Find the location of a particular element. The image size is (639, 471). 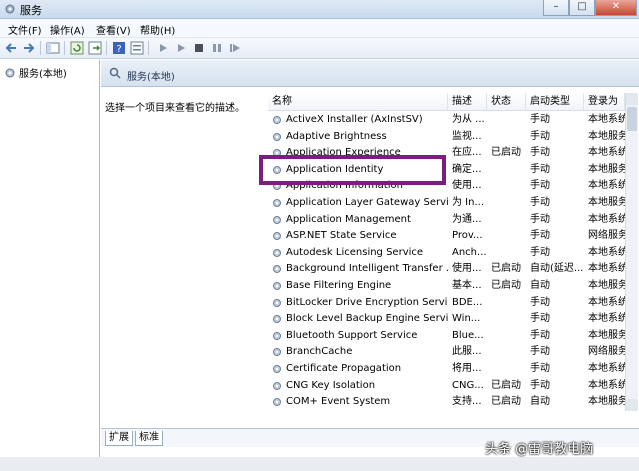

service-status: 已启动 is located at coordinates (506, 269).